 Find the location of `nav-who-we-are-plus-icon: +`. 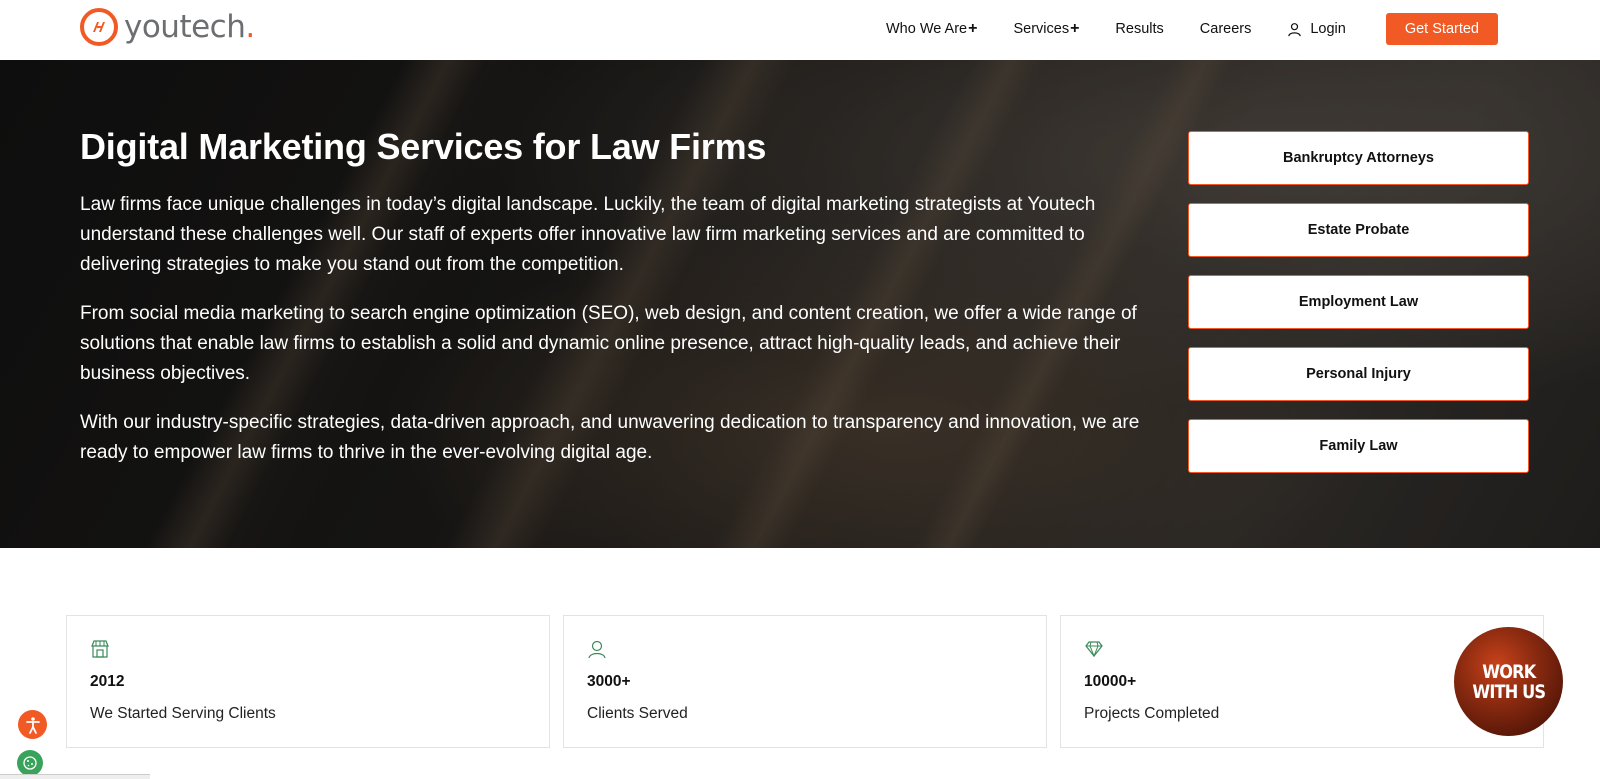

nav-who-we-are-plus-icon: + is located at coordinates (973, 28).